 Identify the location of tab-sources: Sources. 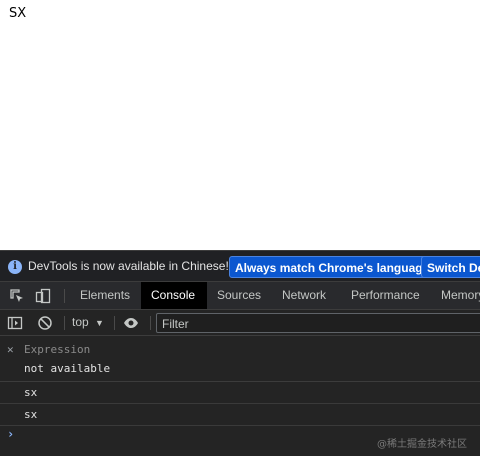
(239, 295).